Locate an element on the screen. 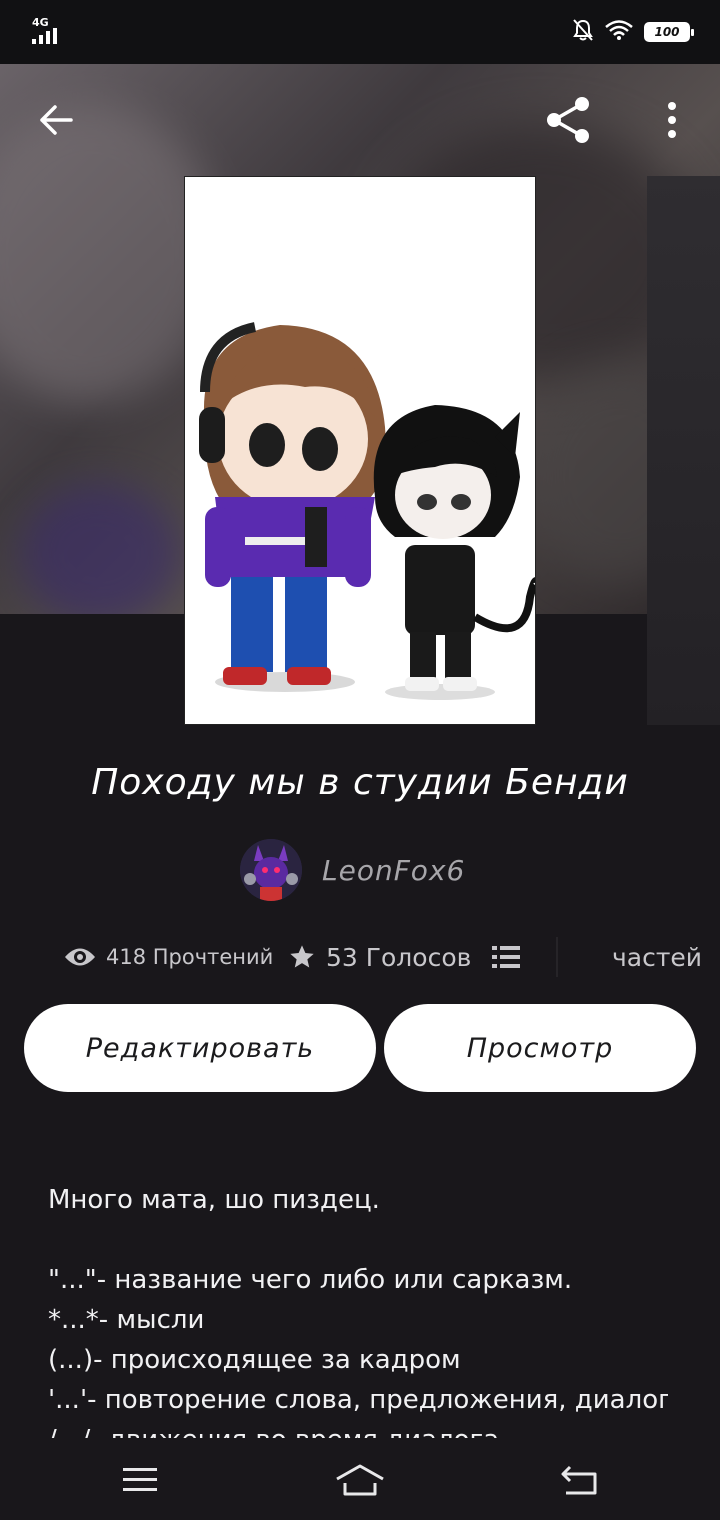 The image size is (720, 1520). home-button is located at coordinates (360, 1480).